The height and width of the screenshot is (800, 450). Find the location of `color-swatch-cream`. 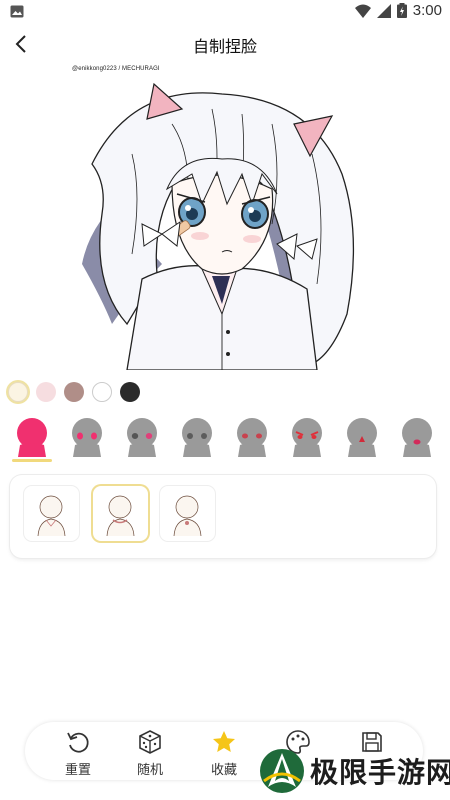

color-swatch-cream is located at coordinates (18, 392).